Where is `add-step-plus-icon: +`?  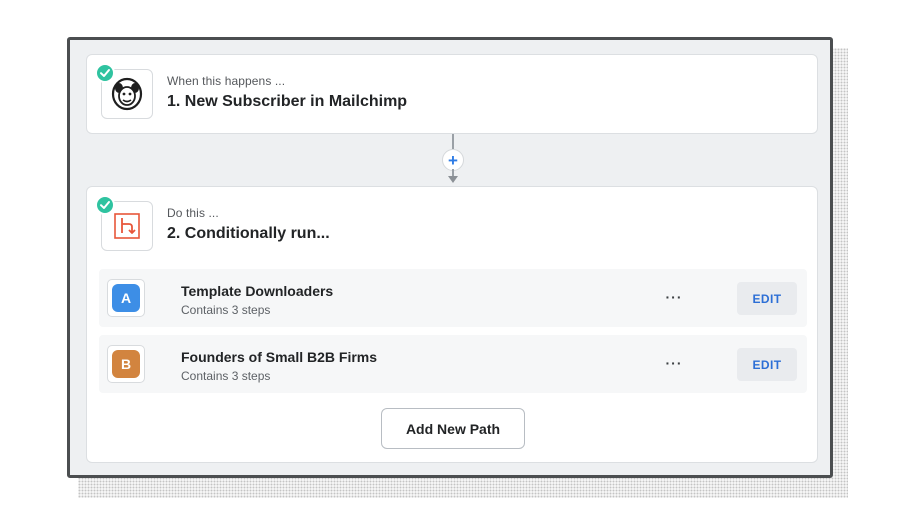 add-step-plus-icon: + is located at coordinates (453, 160).